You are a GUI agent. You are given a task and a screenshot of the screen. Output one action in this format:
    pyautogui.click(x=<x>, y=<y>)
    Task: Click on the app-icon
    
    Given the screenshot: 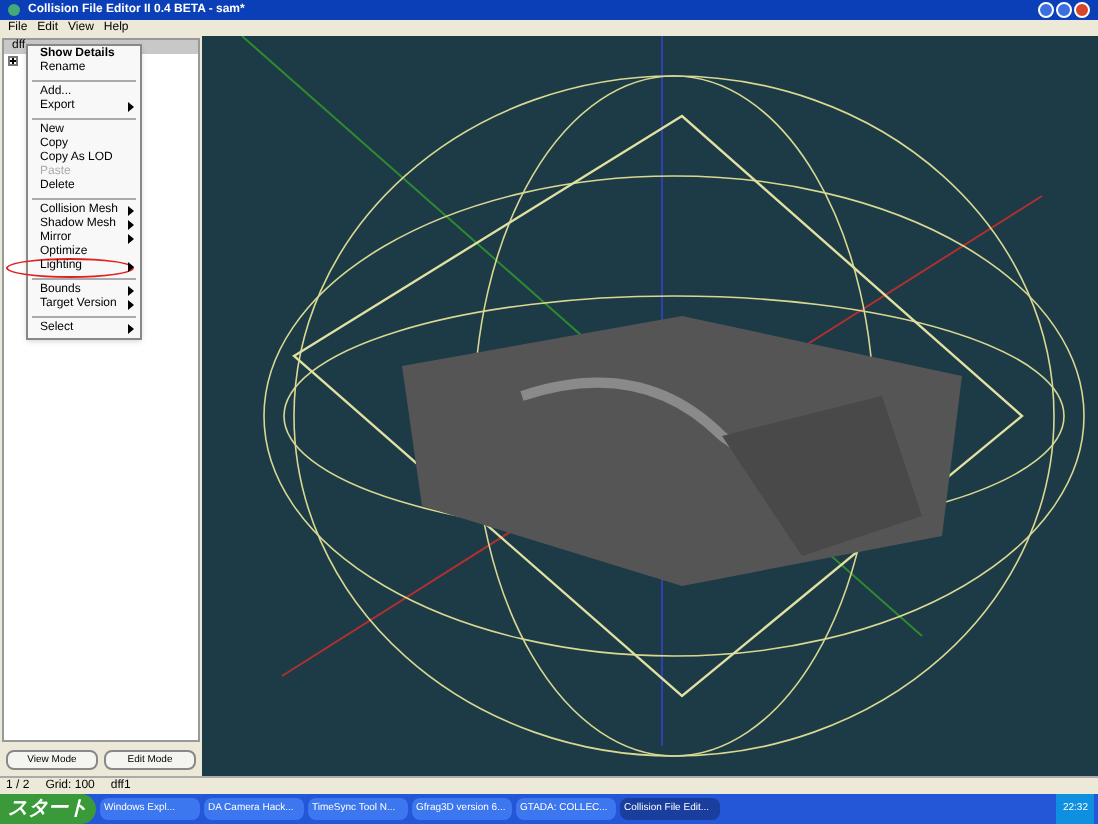 What is the action you would take?
    pyautogui.click(x=14, y=10)
    